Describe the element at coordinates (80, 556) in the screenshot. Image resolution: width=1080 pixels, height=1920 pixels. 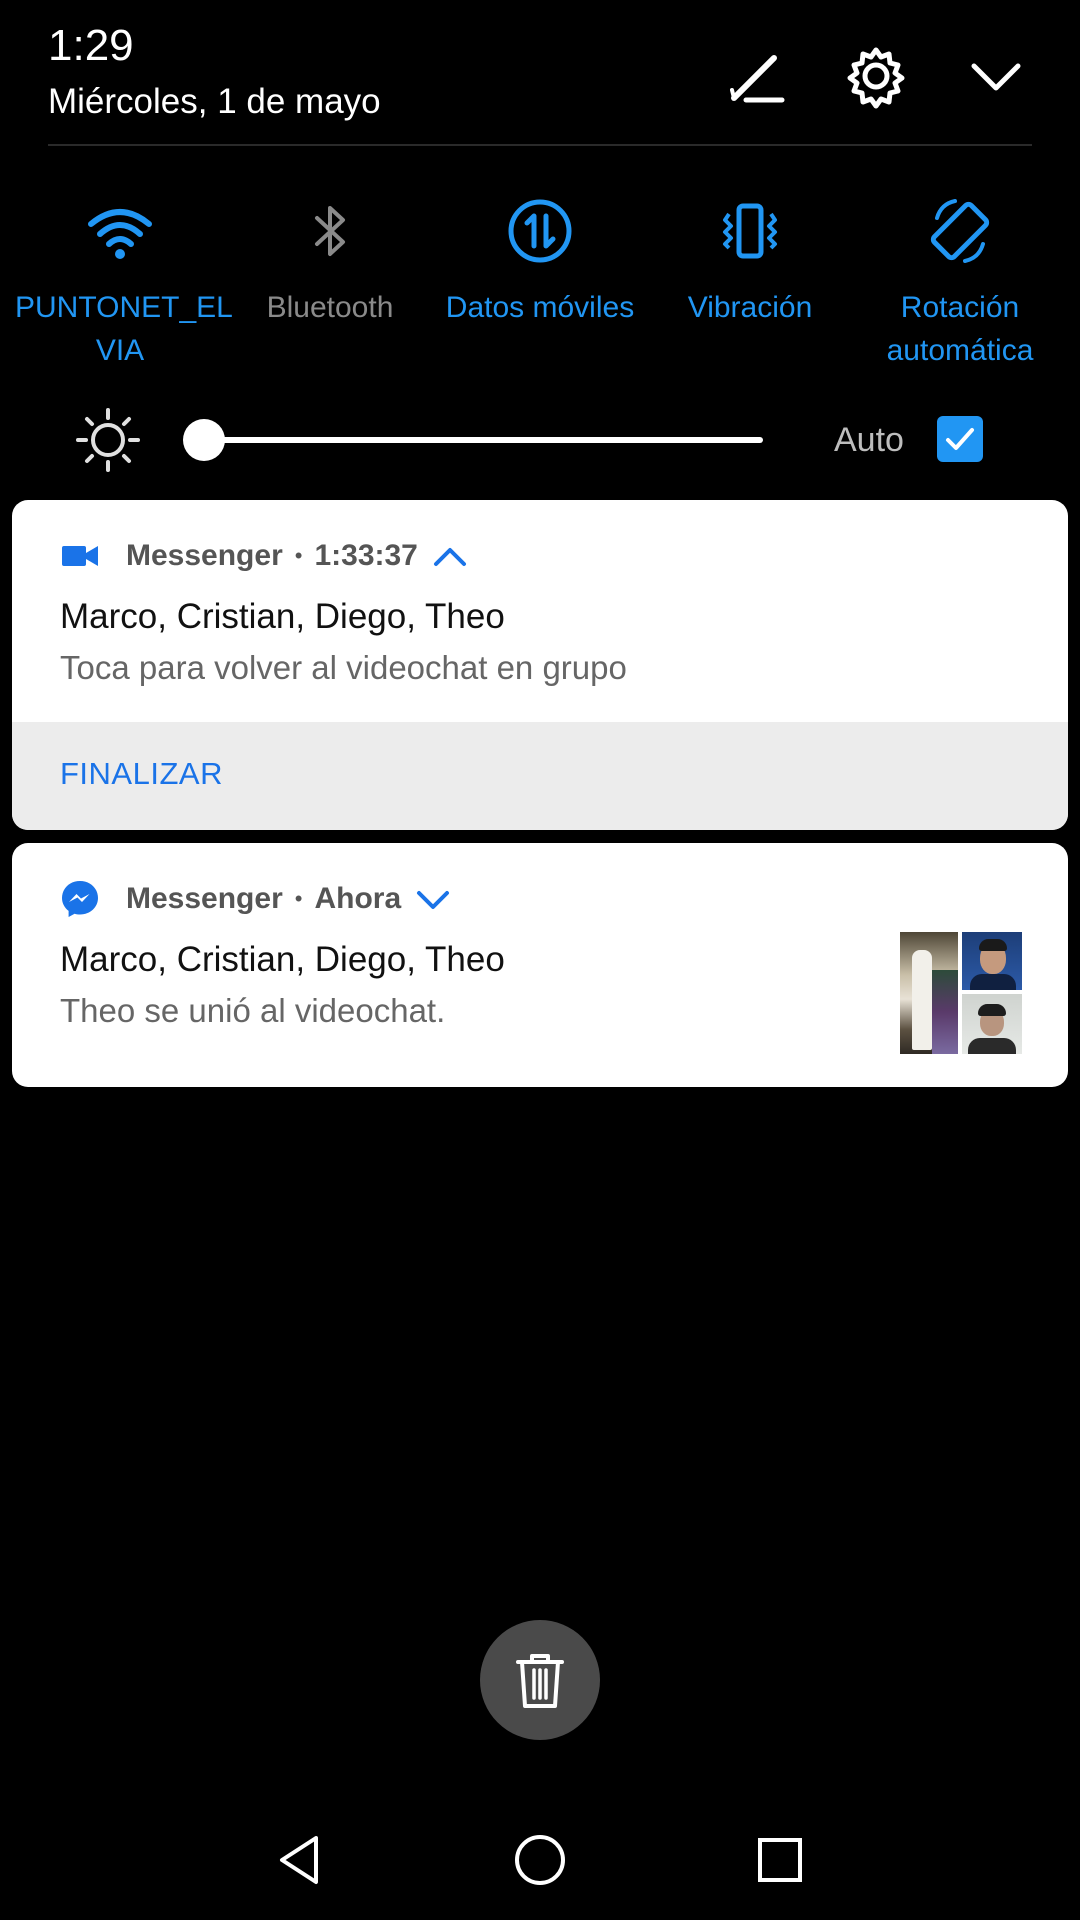
I see `video-camera-icon` at that location.